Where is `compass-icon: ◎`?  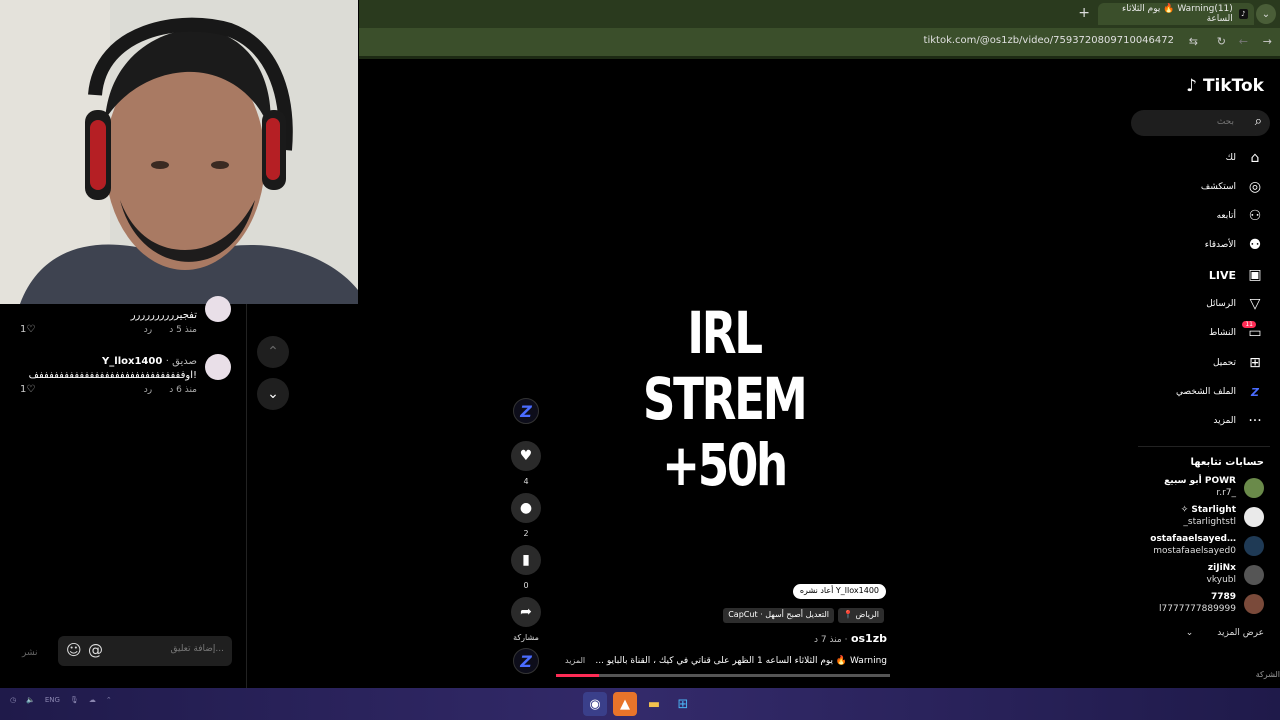 compass-icon: ◎ is located at coordinates (1255, 187).